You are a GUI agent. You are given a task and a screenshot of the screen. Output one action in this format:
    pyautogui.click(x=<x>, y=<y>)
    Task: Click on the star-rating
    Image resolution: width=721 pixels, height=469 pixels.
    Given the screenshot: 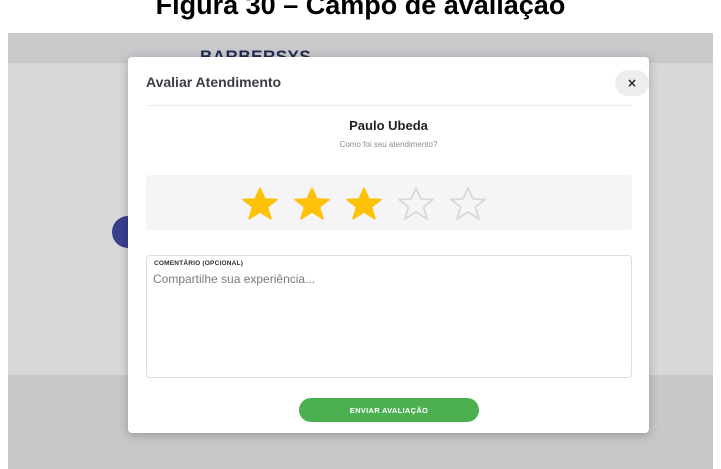 What is the action you would take?
    pyautogui.click(x=389, y=202)
    